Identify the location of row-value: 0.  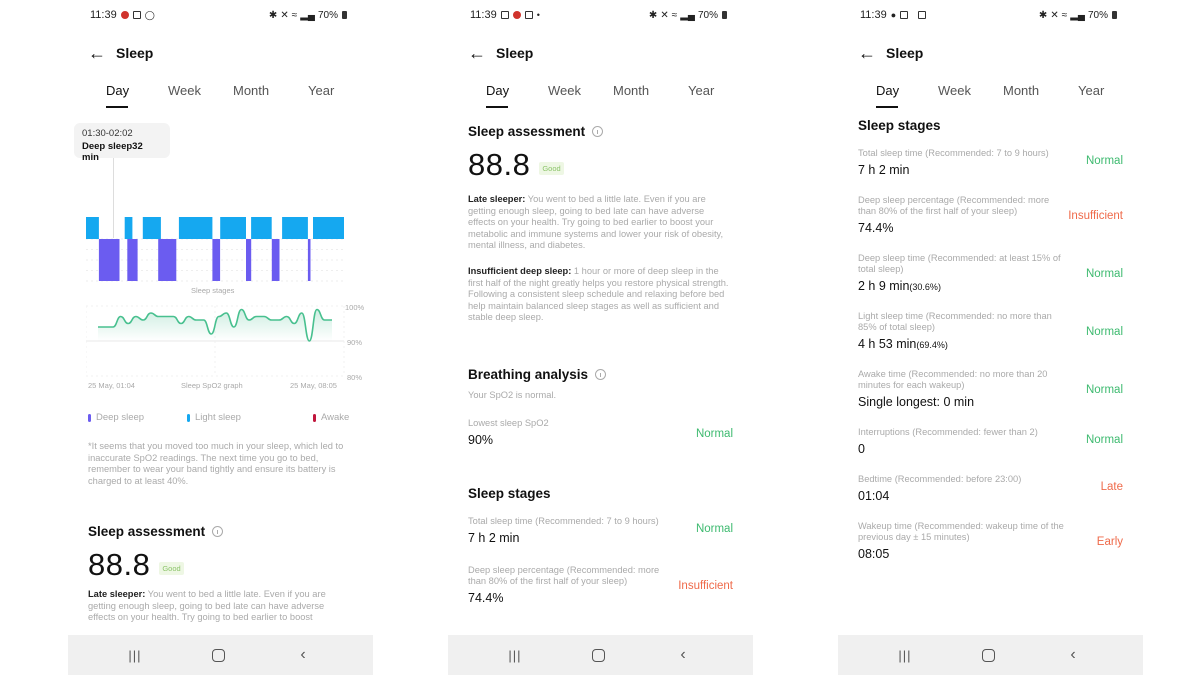
(990, 449).